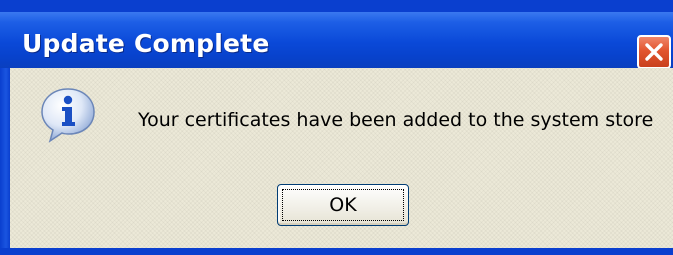  I want to click on window-left-border, so click(5, 161).